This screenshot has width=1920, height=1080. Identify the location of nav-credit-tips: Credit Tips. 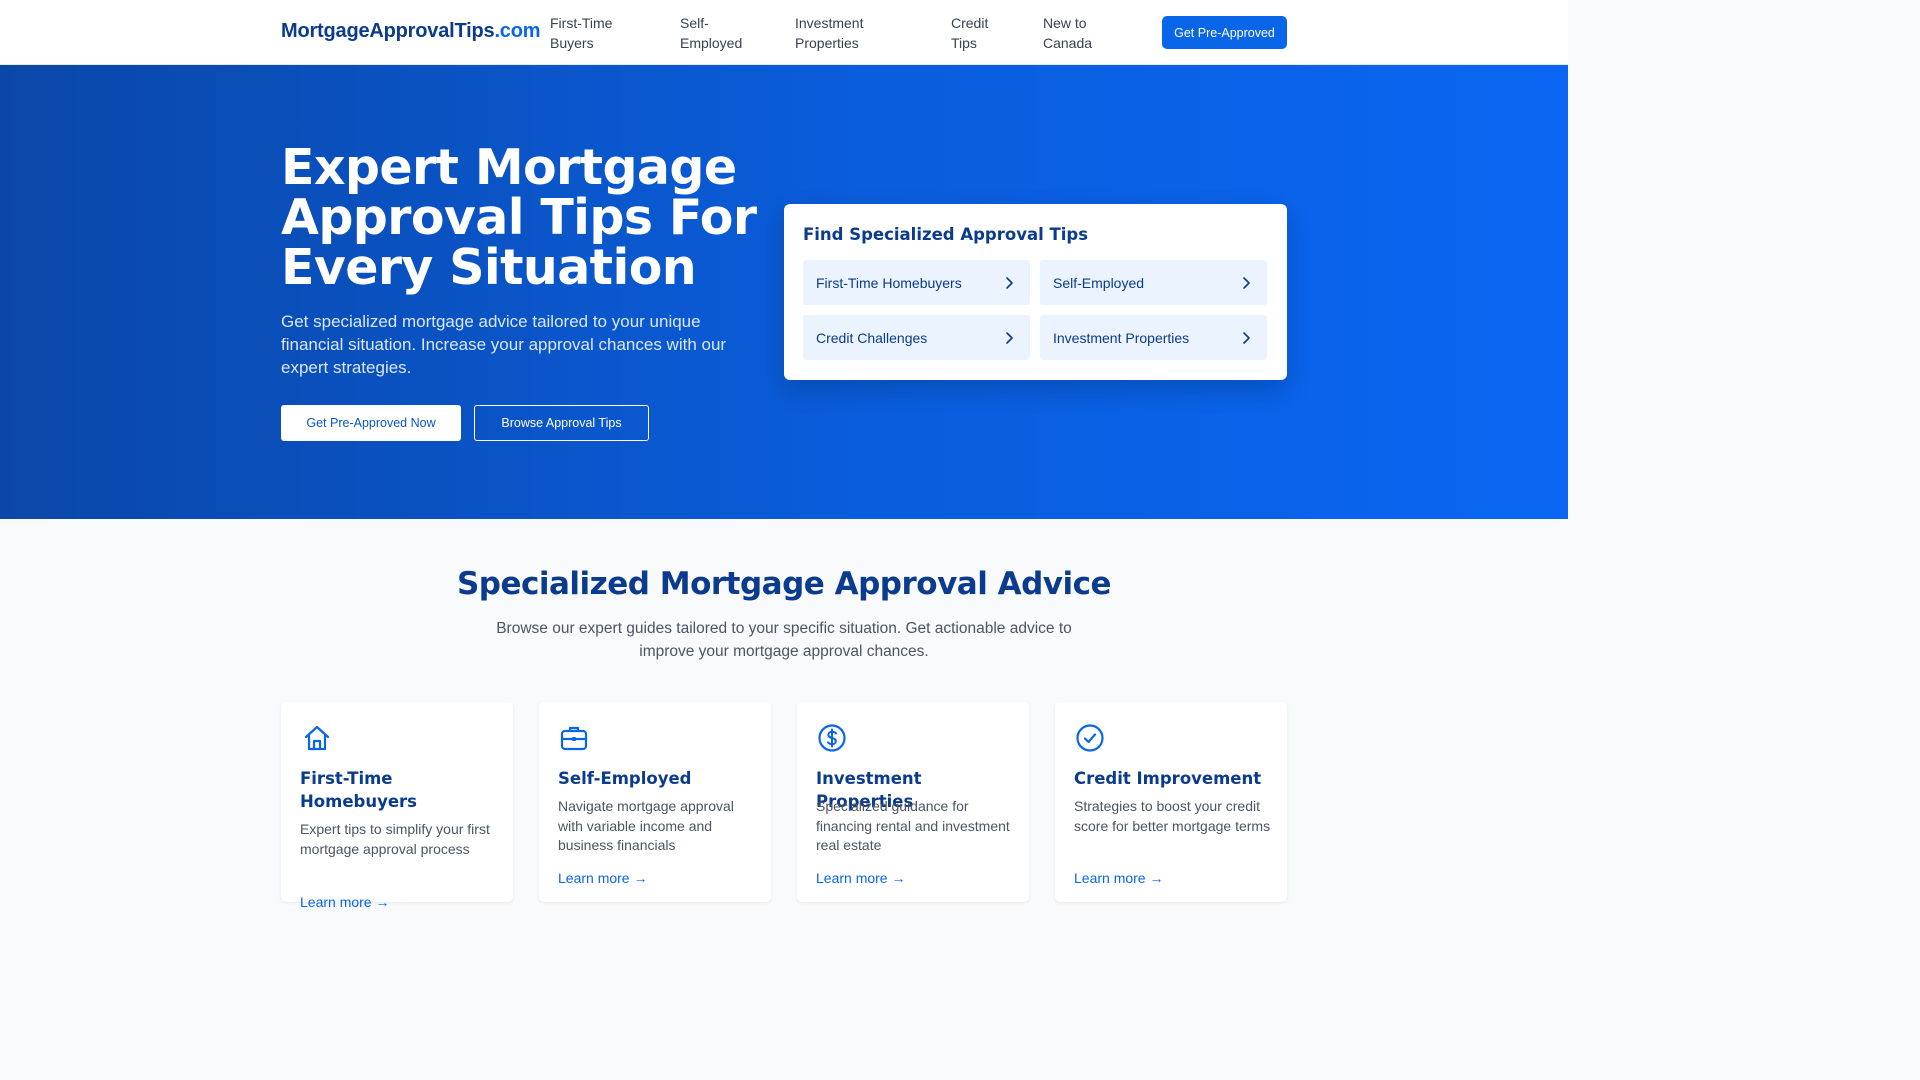
(978, 33).